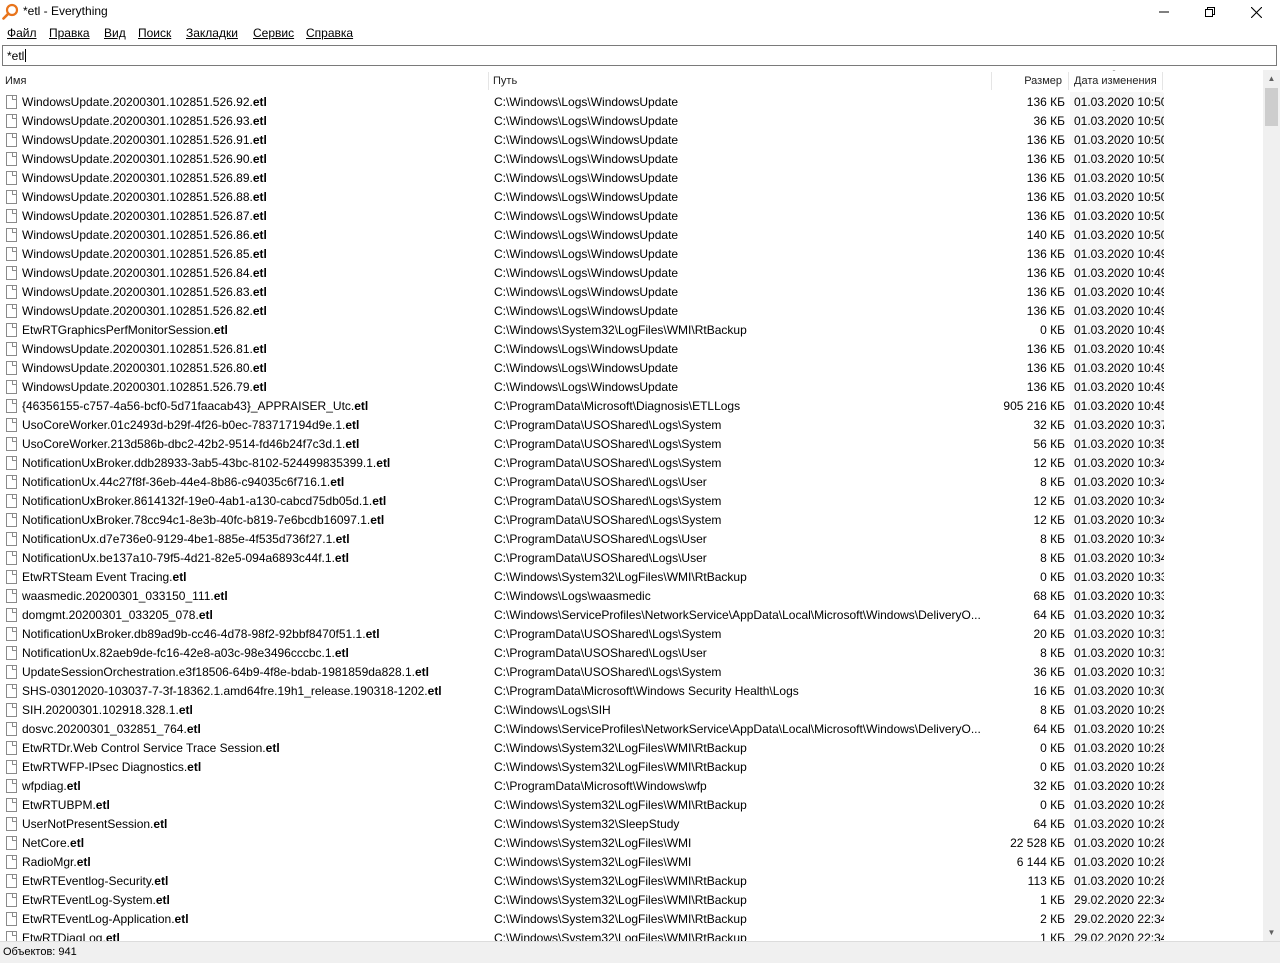 The width and height of the screenshot is (1280, 963). I want to click on file-path: C:\ProgramData\USOShared\Logs\User, so click(600, 653).